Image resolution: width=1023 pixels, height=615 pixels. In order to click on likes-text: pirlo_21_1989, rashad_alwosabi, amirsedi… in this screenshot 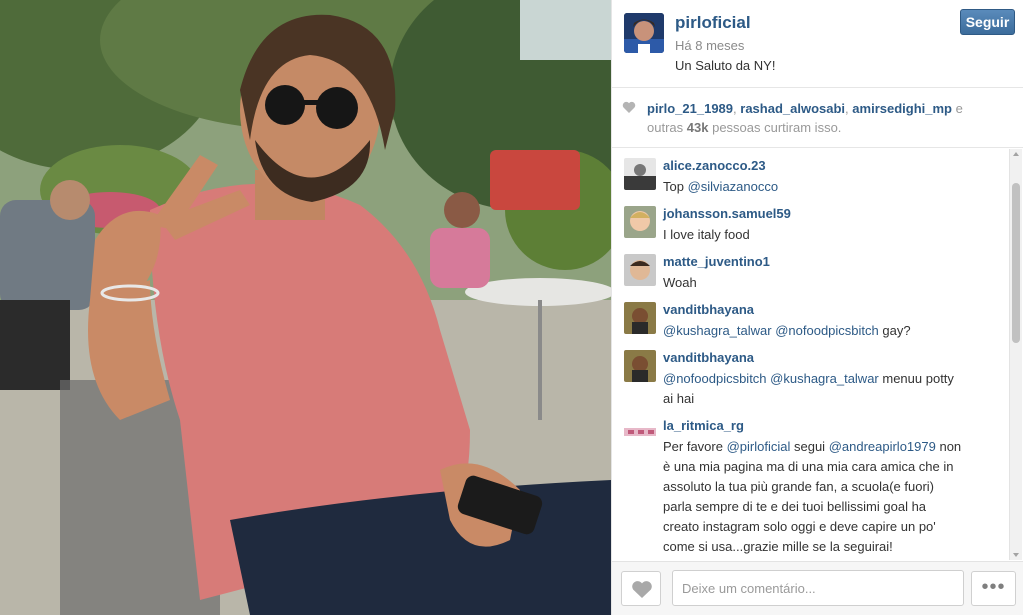, I will do `click(817, 118)`.